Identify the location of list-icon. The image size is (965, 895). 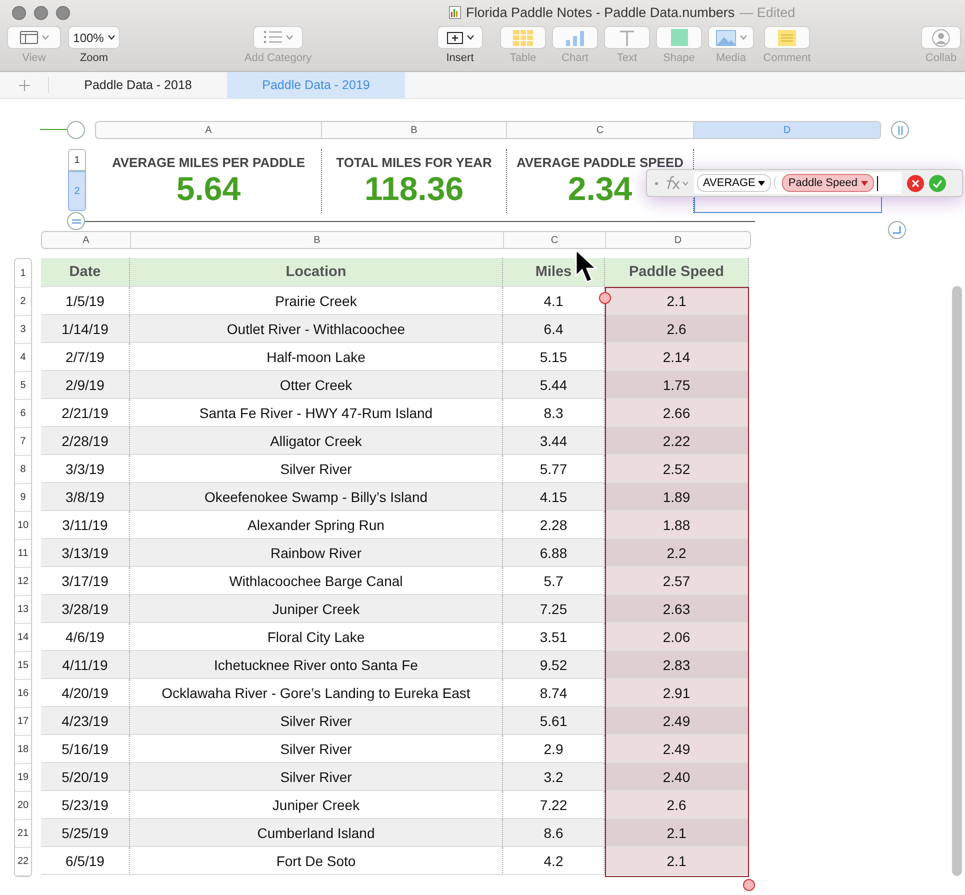
(273, 37).